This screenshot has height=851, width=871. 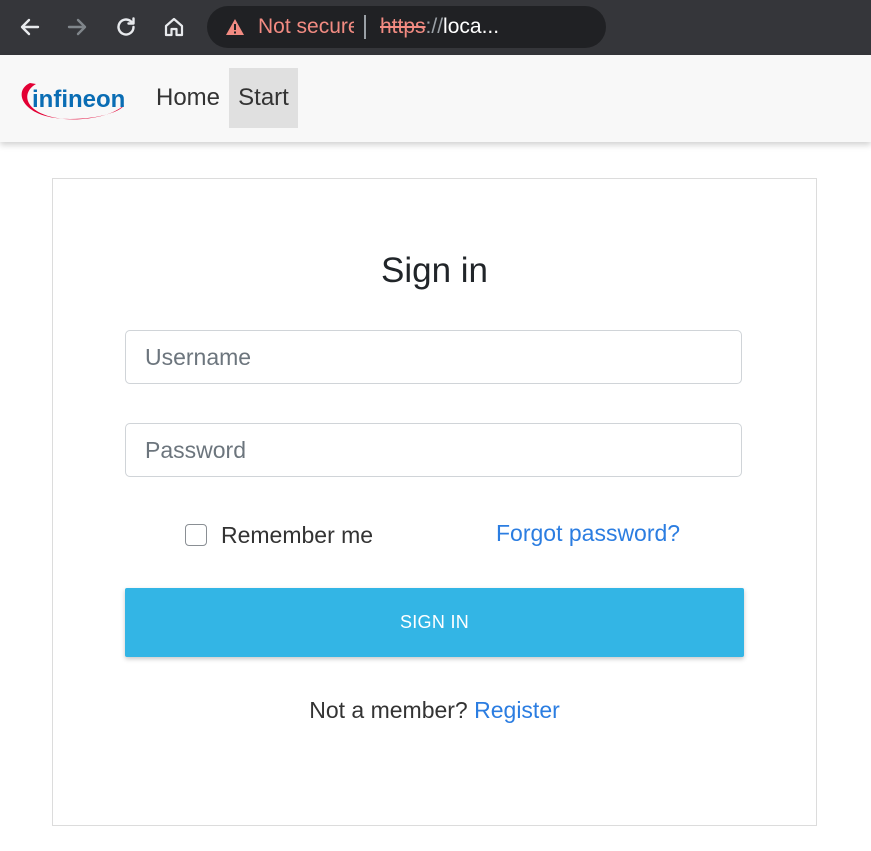 I want to click on register-prompt: Not a member? Register, so click(x=434, y=710).